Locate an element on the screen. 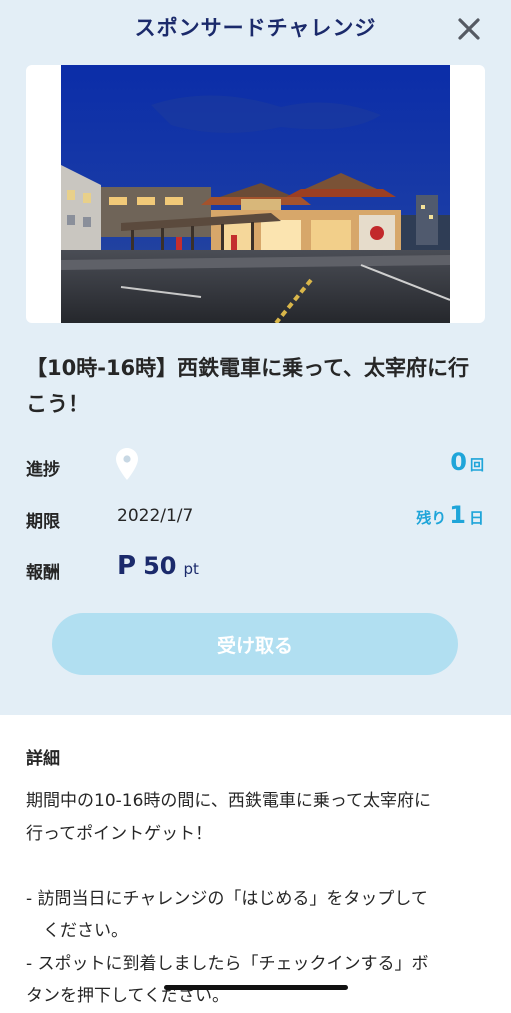 The image size is (511, 1013). remaining-days-value: 1 is located at coordinates (457, 515).